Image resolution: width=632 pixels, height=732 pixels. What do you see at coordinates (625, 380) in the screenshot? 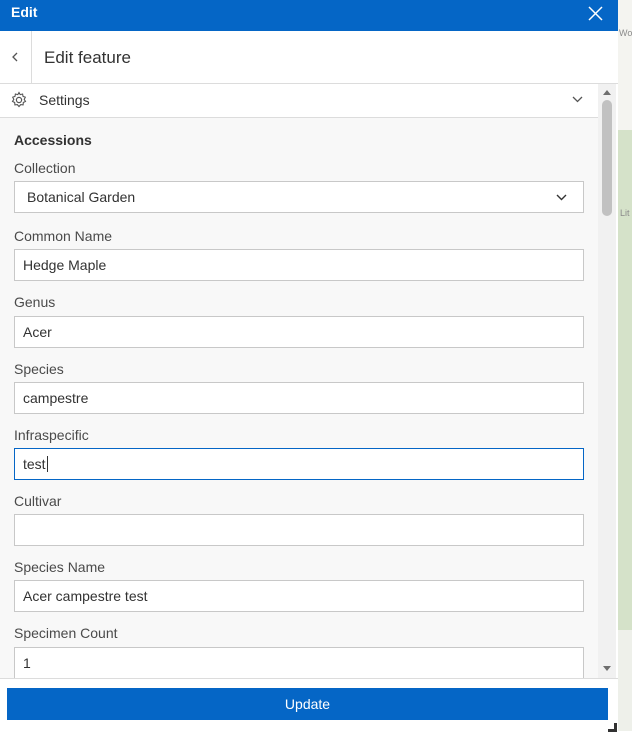
I see `map-area-park` at bounding box center [625, 380].